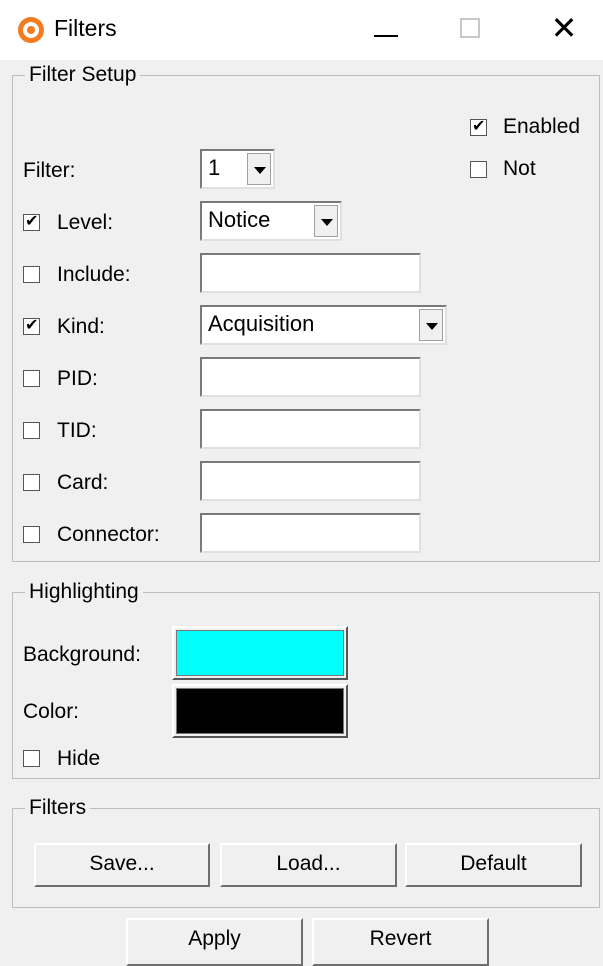 This screenshot has width=603, height=966. What do you see at coordinates (77, 378) in the screenshot?
I see `pid-label: PID:` at bounding box center [77, 378].